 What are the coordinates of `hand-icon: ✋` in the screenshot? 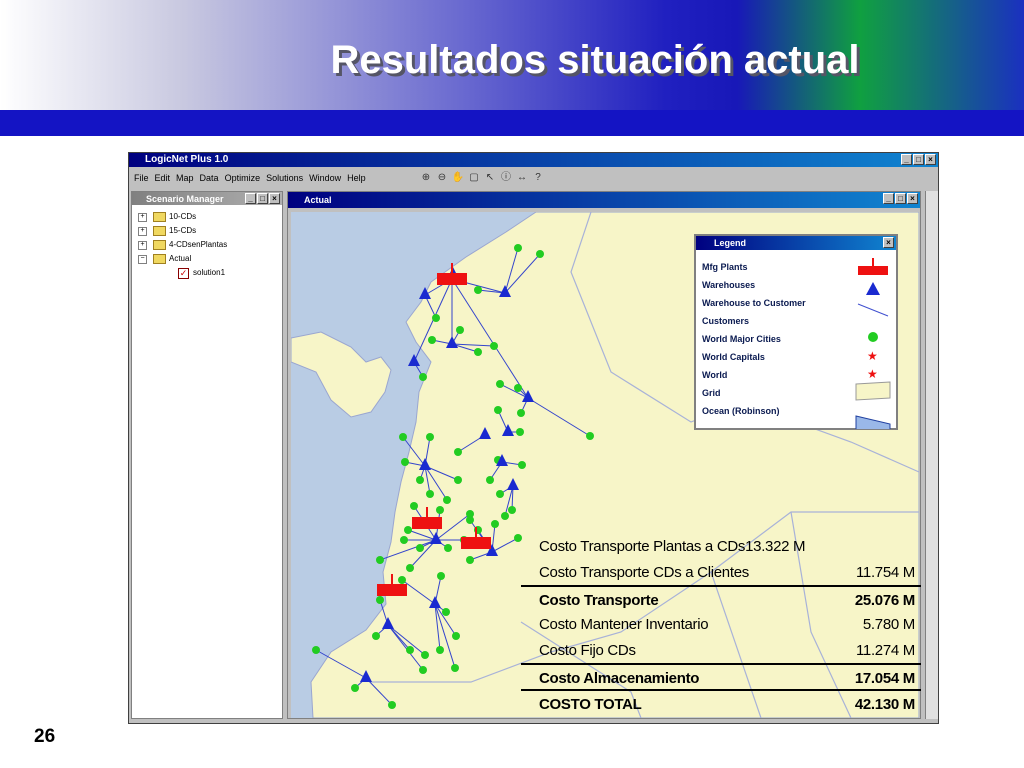 It's located at (458, 178).